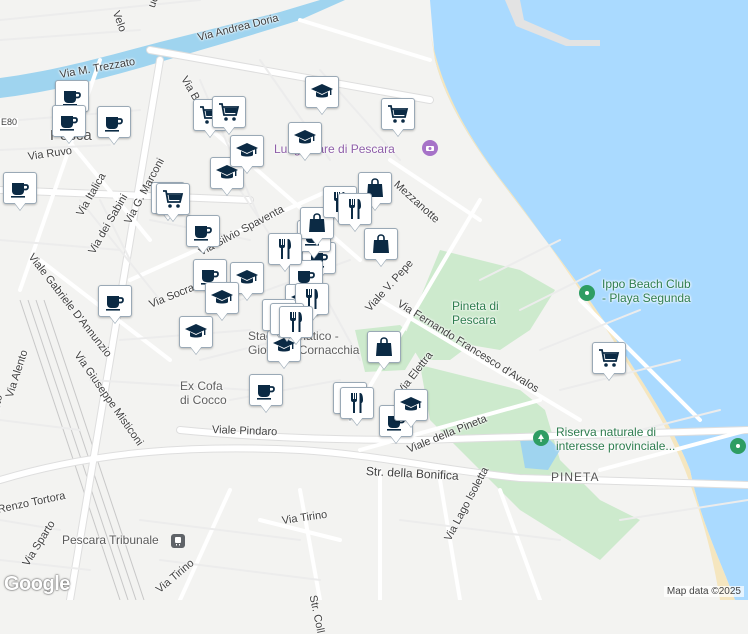 This screenshot has width=748, height=634. What do you see at coordinates (9, 122) in the screenshot?
I see `street-label: E80` at bounding box center [9, 122].